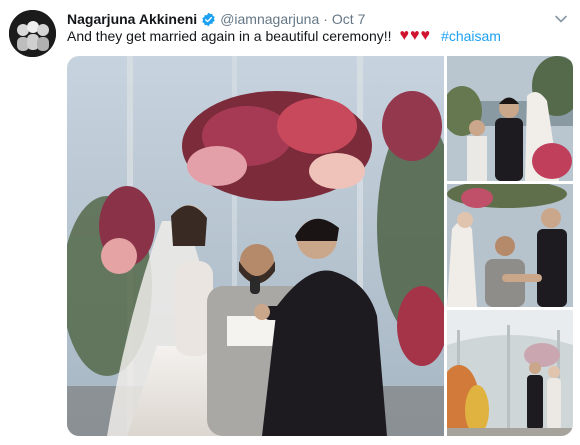  I want to click on chevron-down-icon, so click(561, 19).